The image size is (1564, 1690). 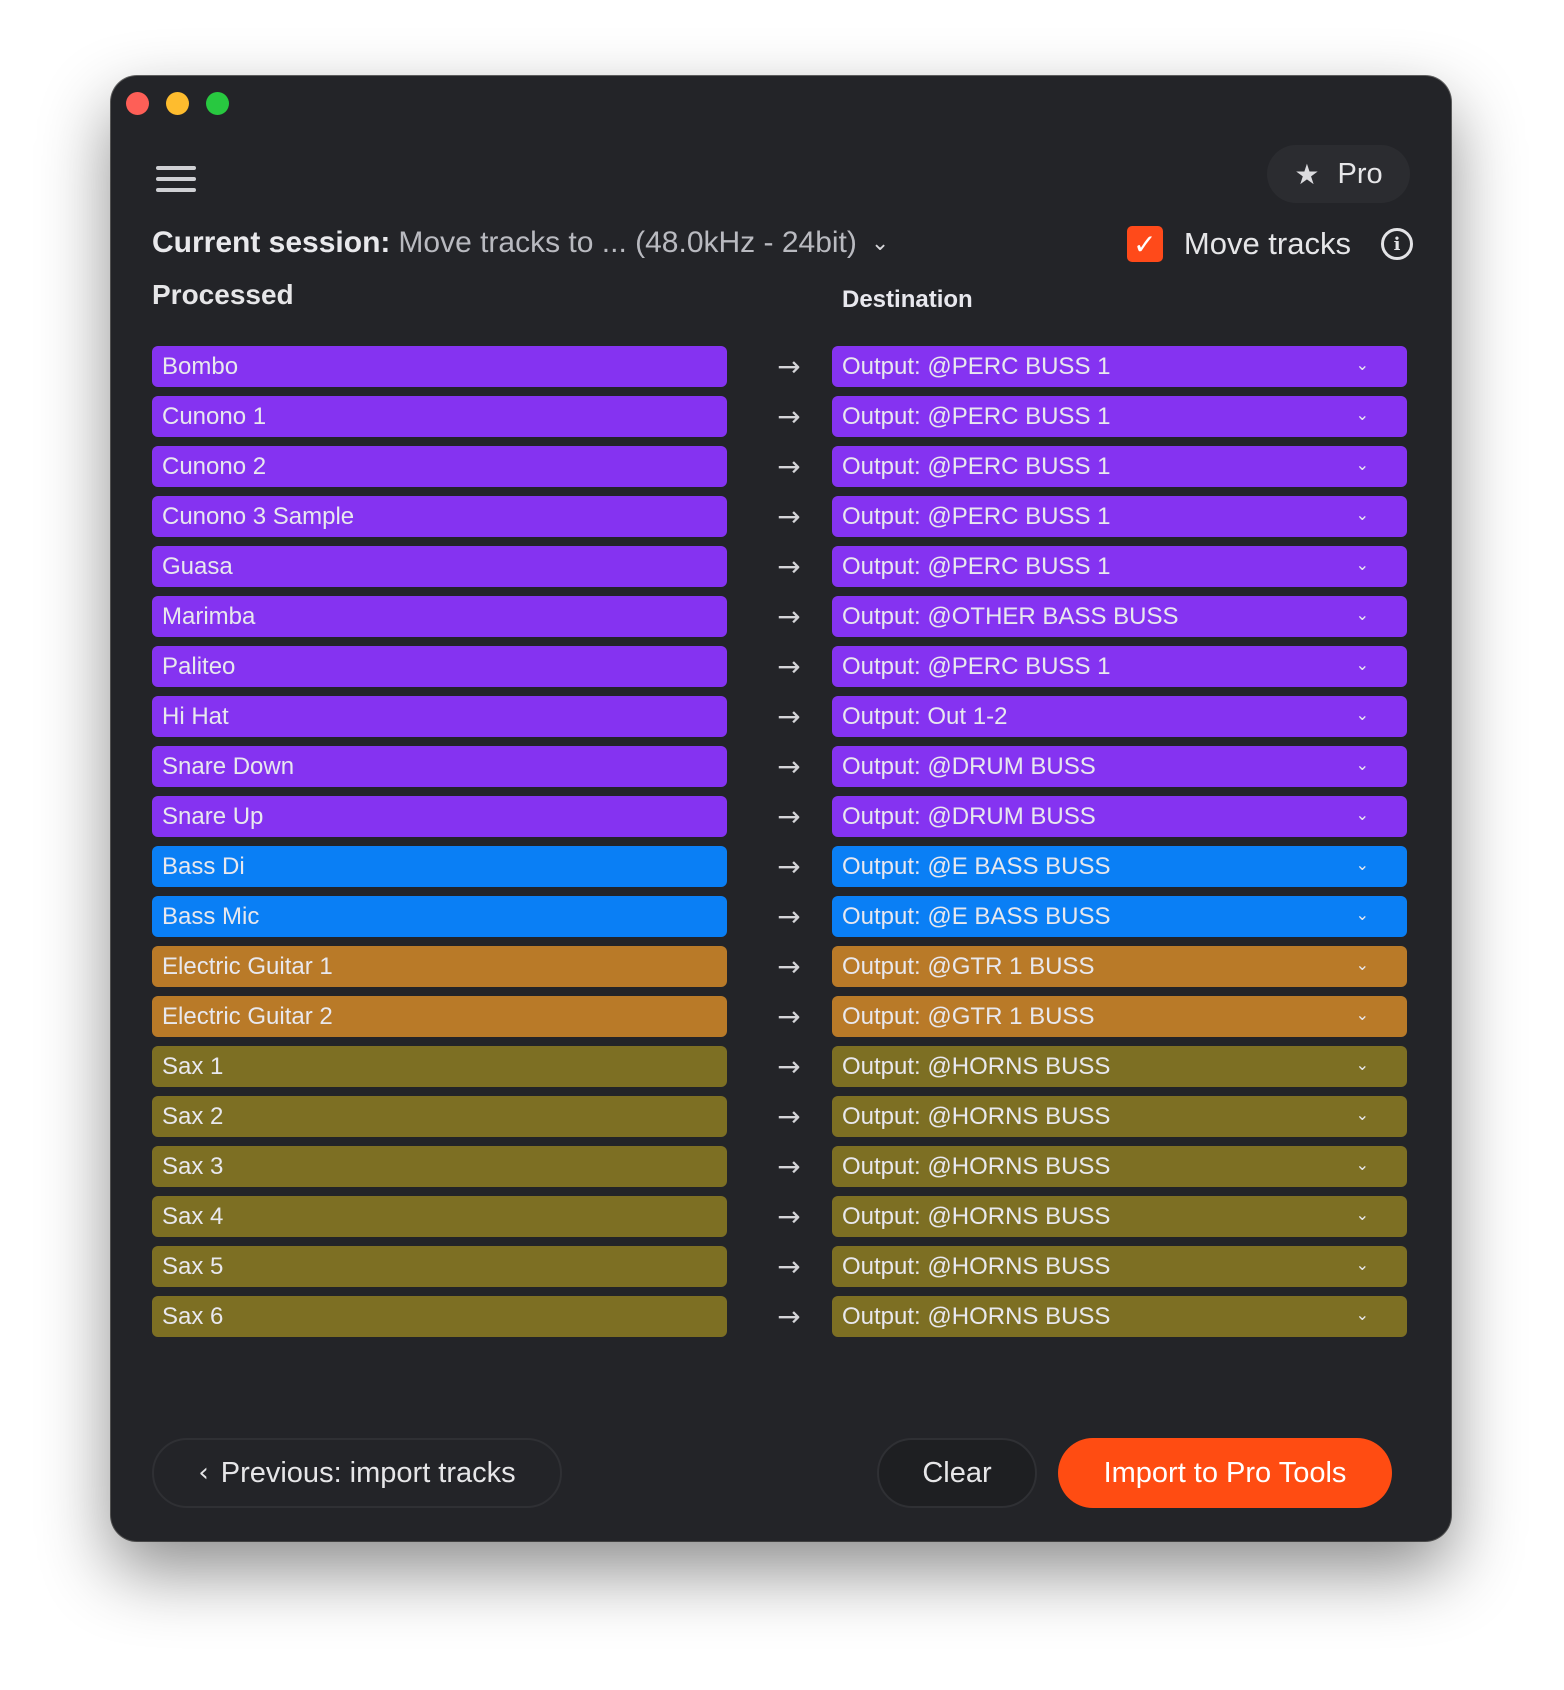 I want to click on destination-label: Output: Out 1-2, so click(x=925, y=716).